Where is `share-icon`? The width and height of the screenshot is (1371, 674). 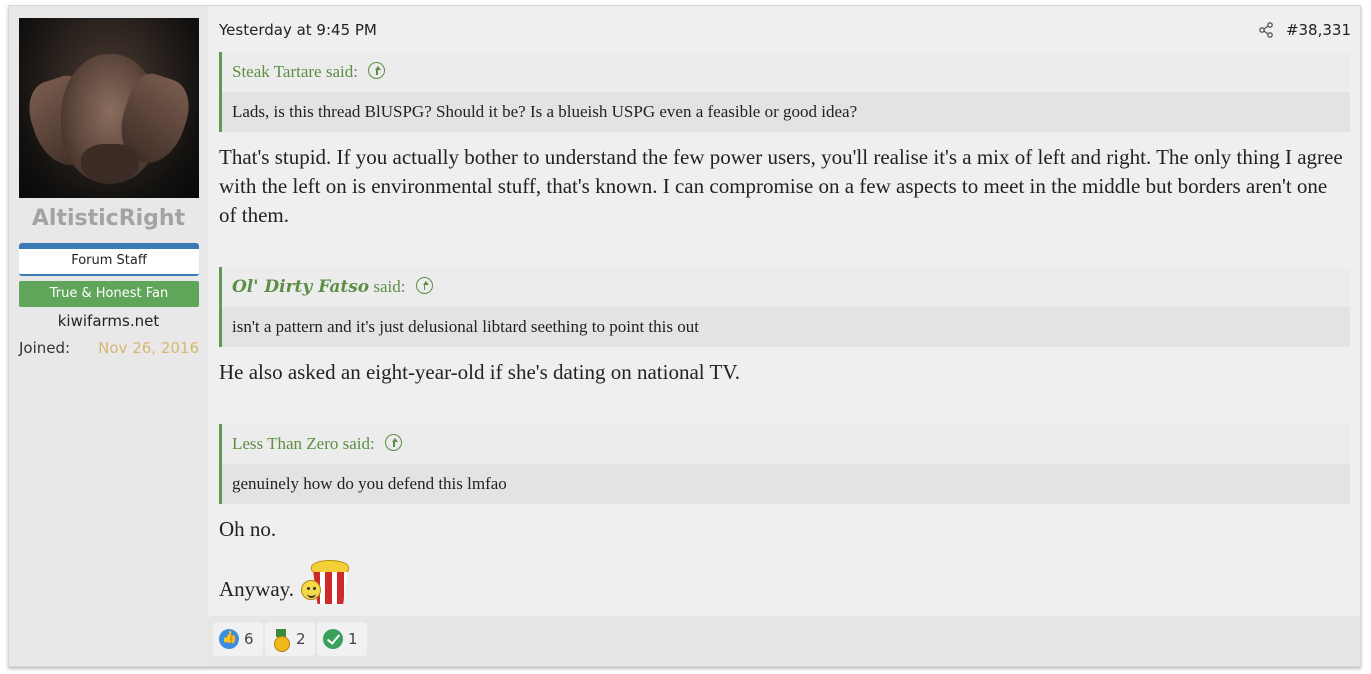 share-icon is located at coordinates (1266, 30).